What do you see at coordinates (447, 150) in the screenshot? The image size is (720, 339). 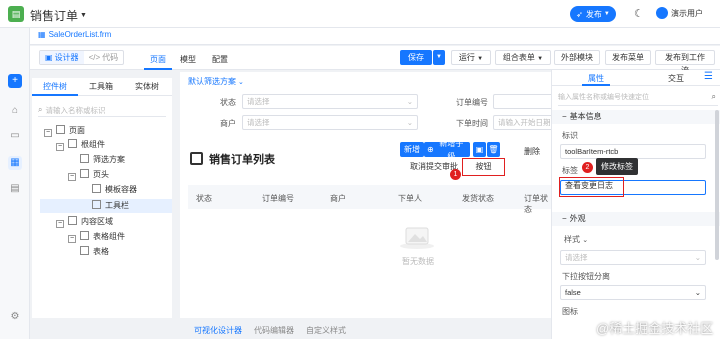 I see `new-child-button: ⊕ 新增子级` at bounding box center [447, 150].